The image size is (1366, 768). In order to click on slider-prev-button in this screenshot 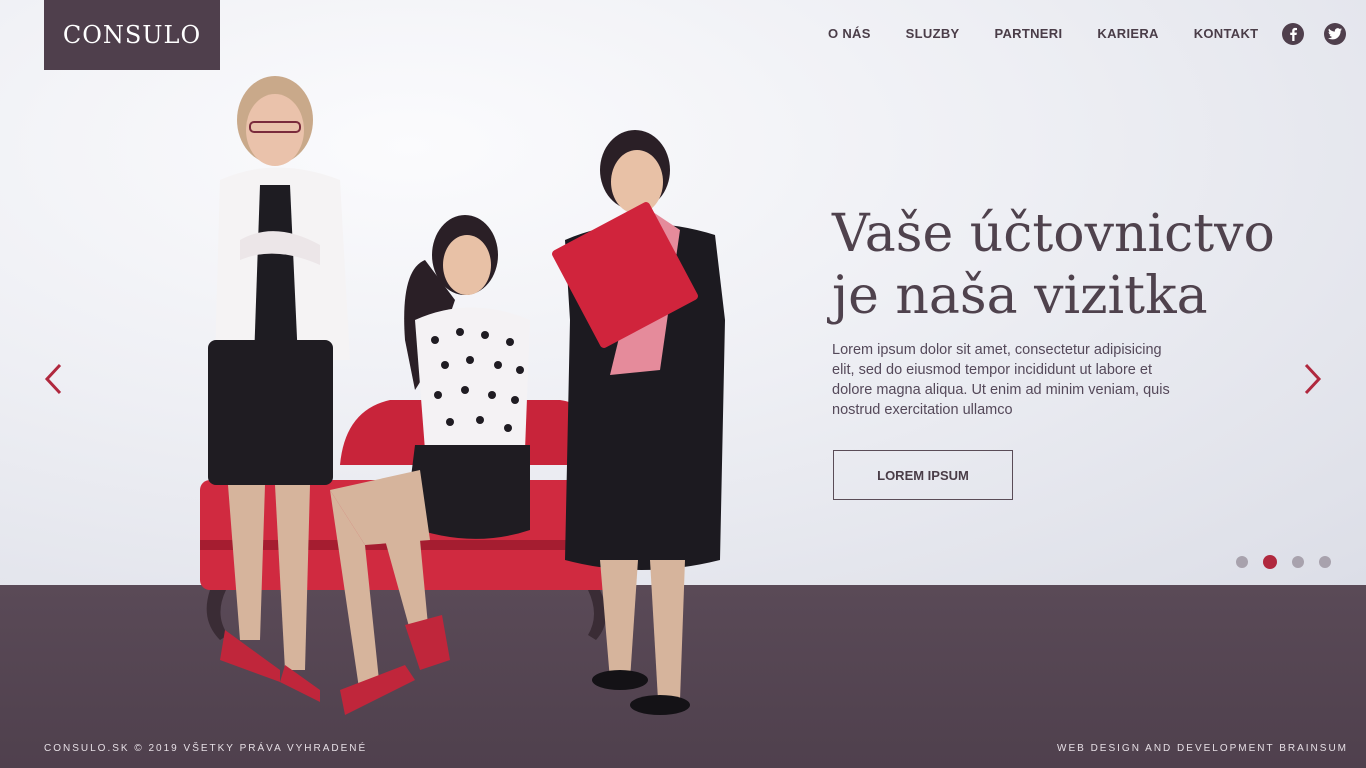, I will do `click(54, 379)`.